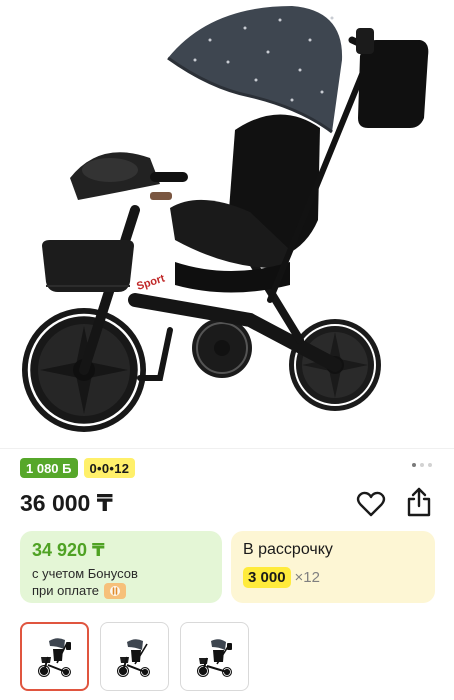 This screenshot has width=454, height=700. Describe the element at coordinates (66, 503) in the screenshot. I see `product-price: 36 000 ₸` at that location.